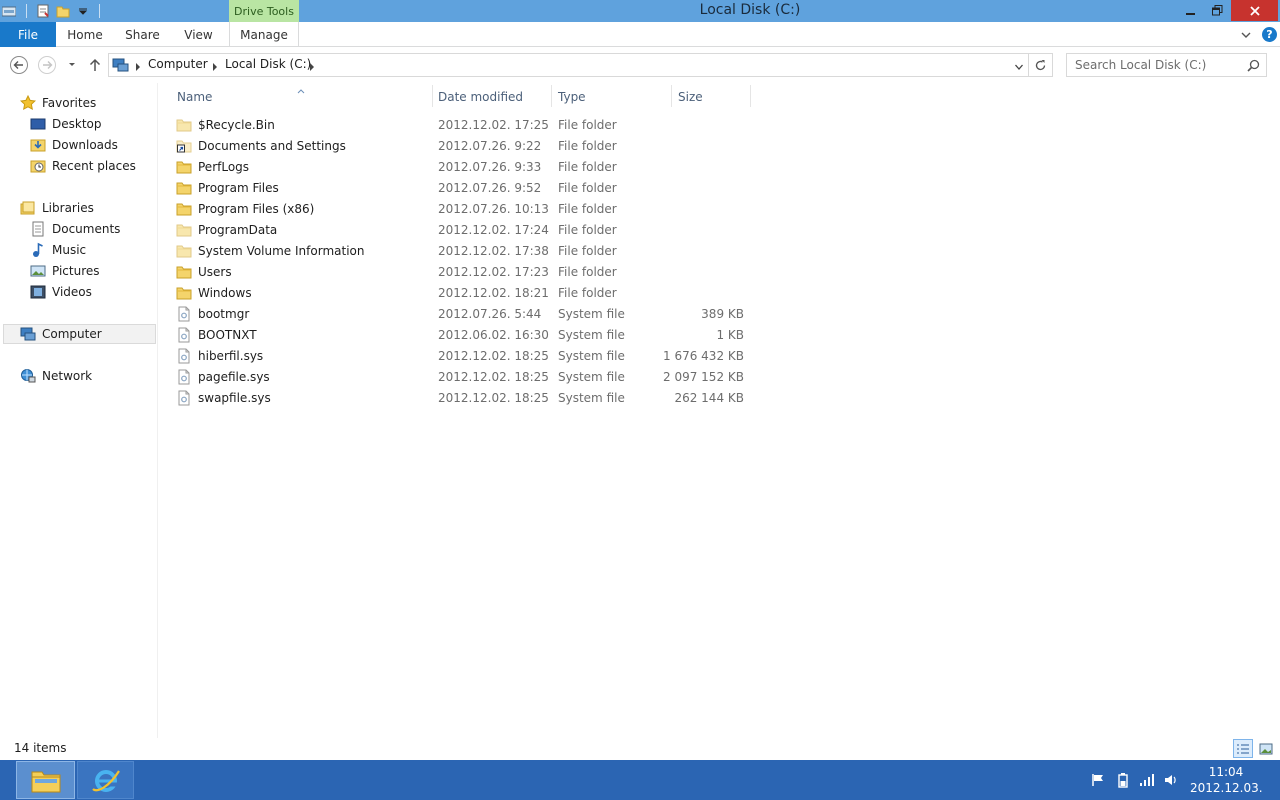 The width and height of the screenshot is (1280, 800). What do you see at coordinates (1041, 65) in the screenshot?
I see `refresh-button` at bounding box center [1041, 65].